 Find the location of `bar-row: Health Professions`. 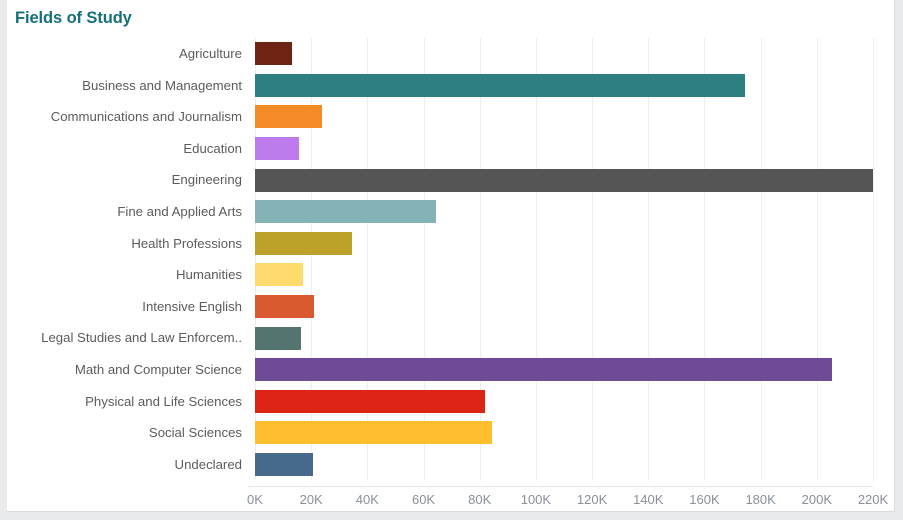

bar-row: Health Professions is located at coordinates (450, 244).